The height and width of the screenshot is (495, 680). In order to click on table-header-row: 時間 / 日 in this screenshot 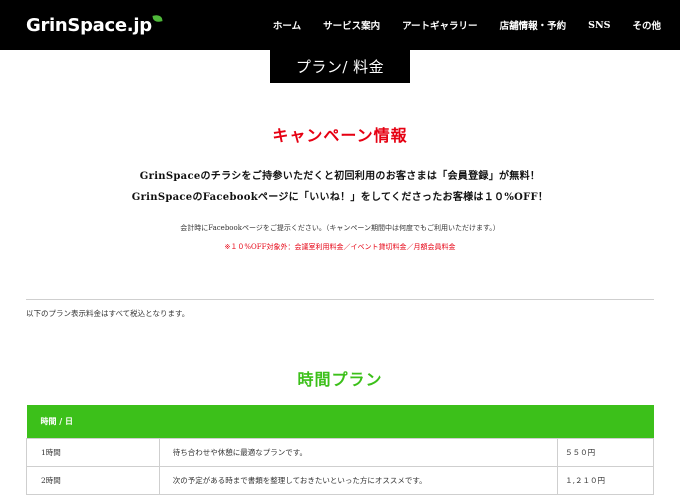, I will do `click(340, 421)`.